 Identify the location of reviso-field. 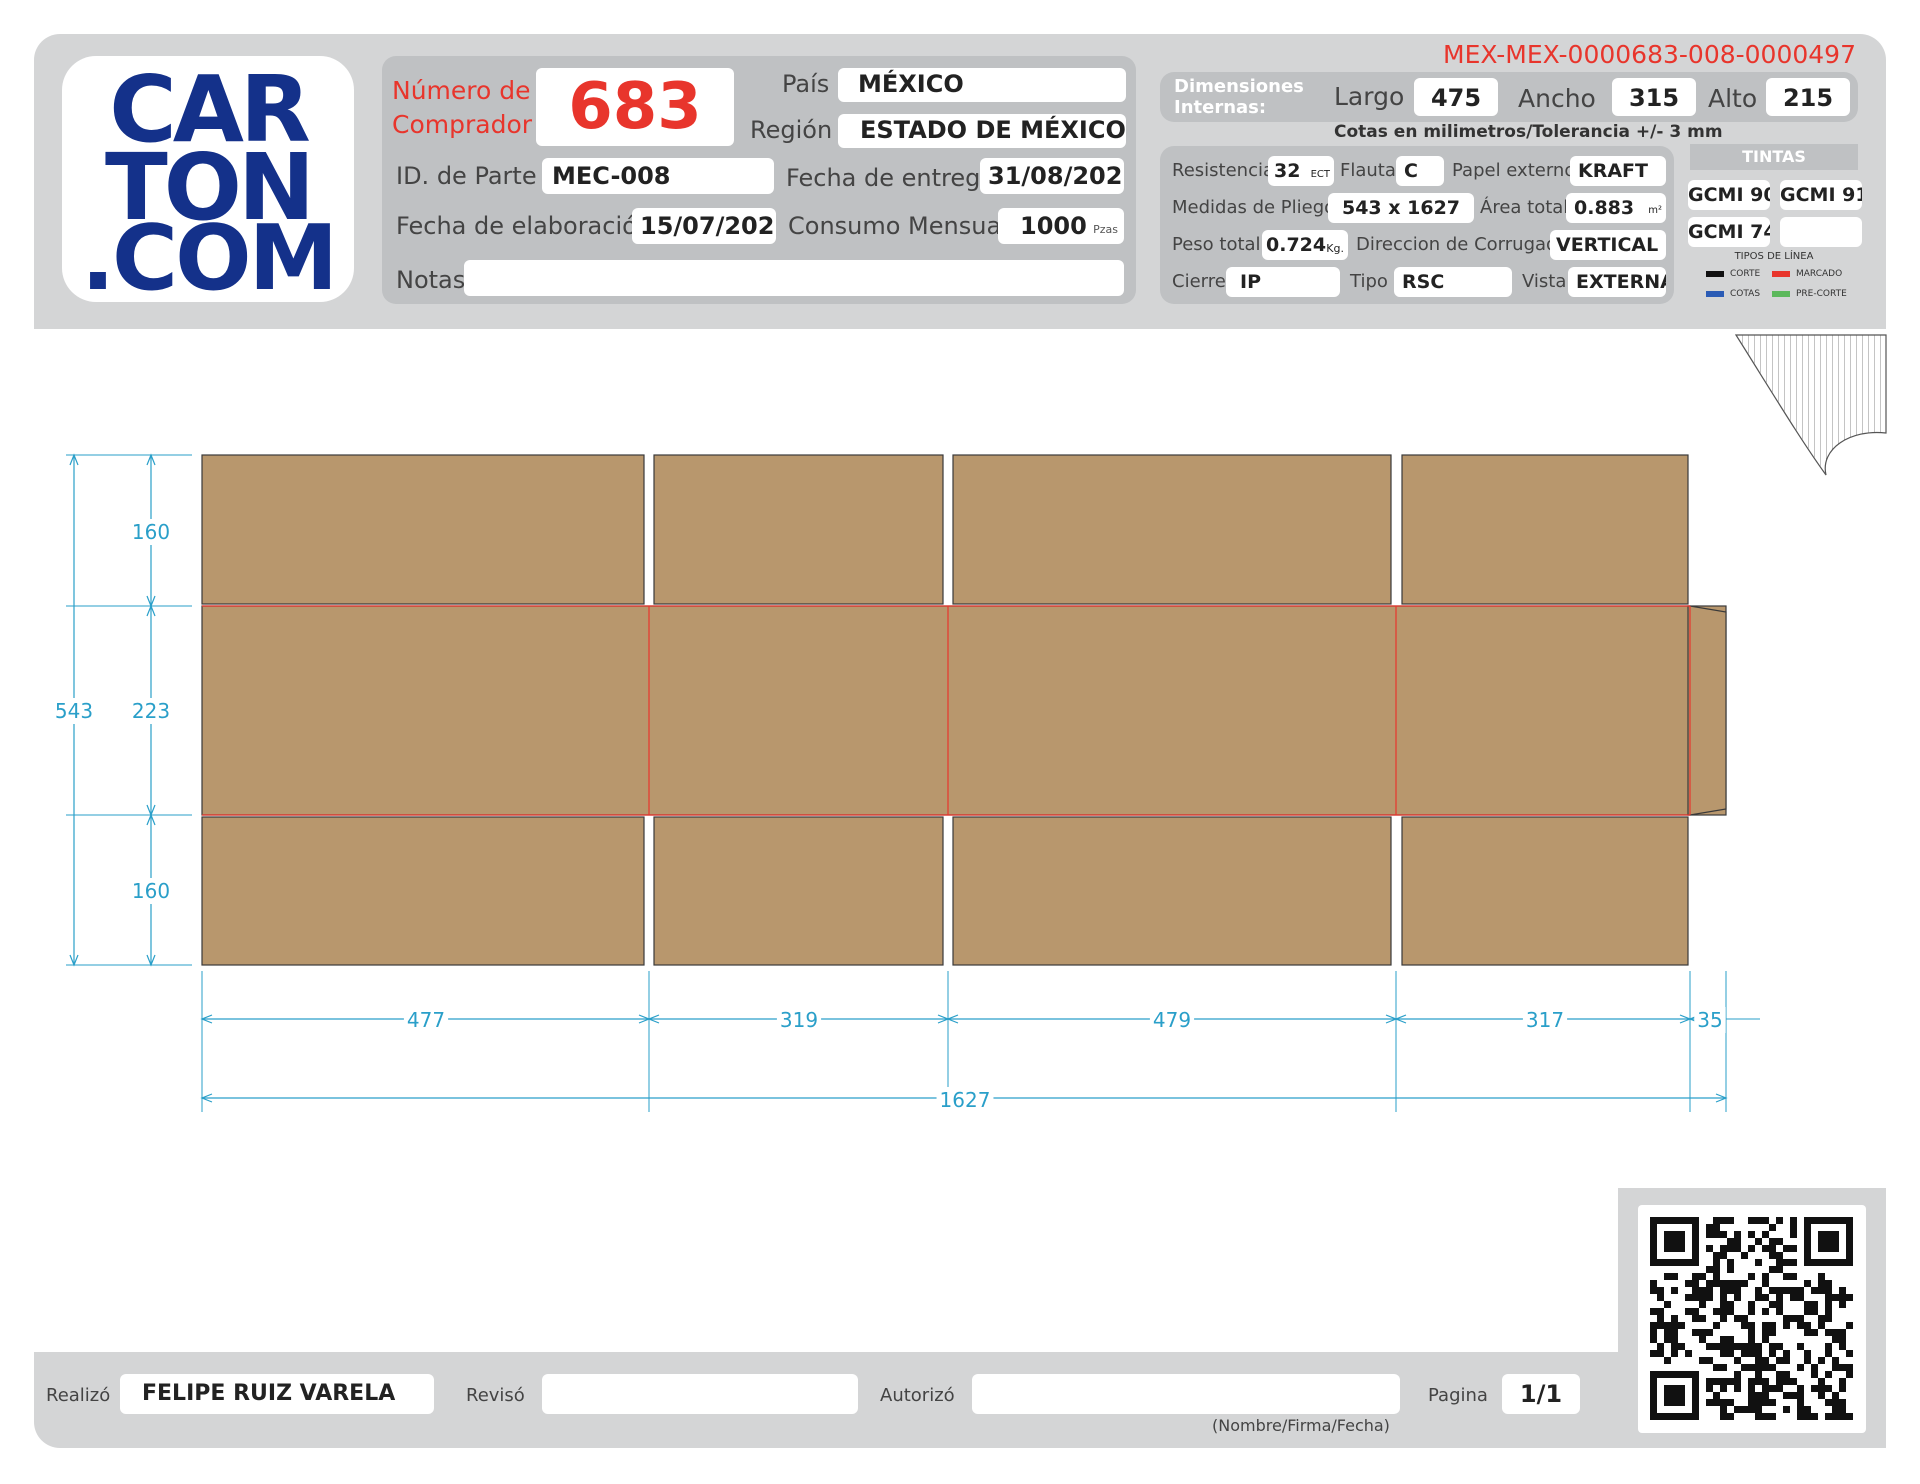
(700, 1394).